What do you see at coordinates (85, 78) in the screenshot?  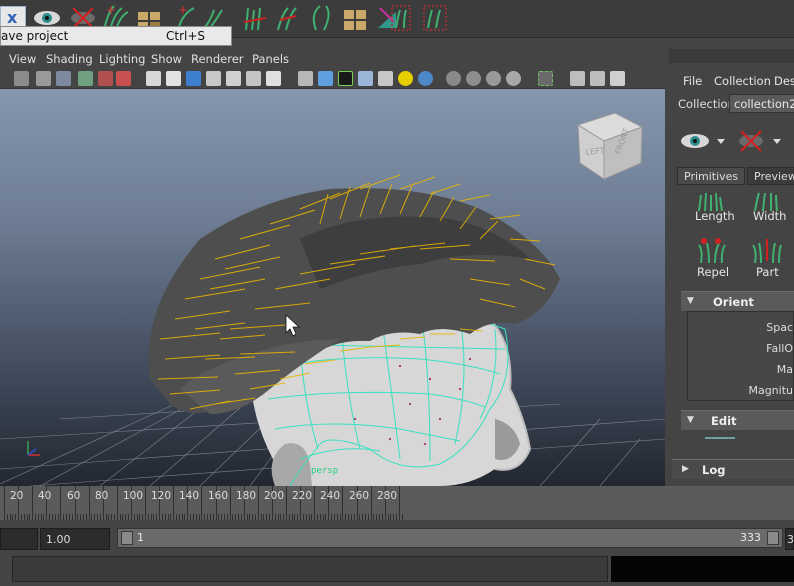 I see `image-plane-icon` at bounding box center [85, 78].